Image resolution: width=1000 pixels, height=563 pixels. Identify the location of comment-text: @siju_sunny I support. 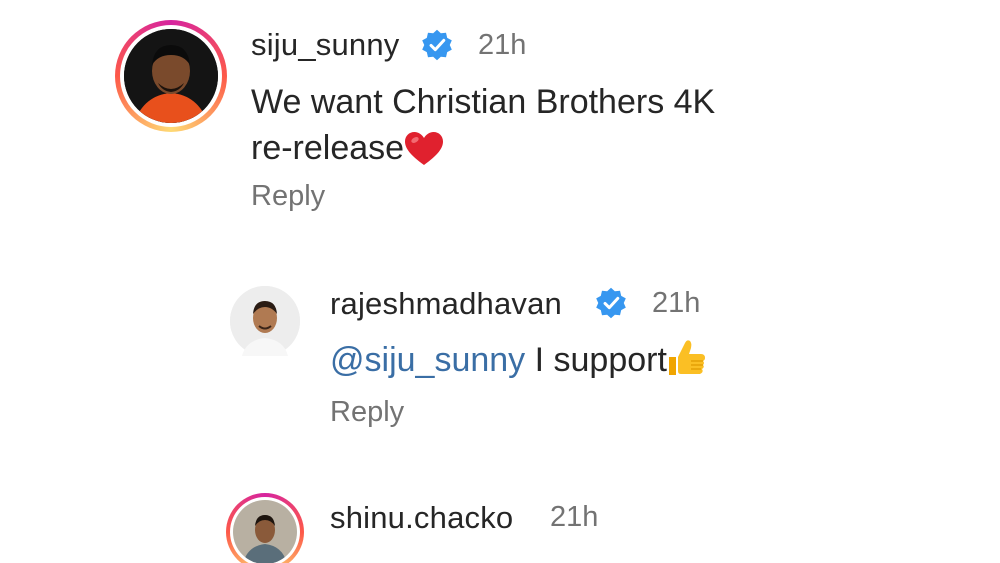
(518, 361).